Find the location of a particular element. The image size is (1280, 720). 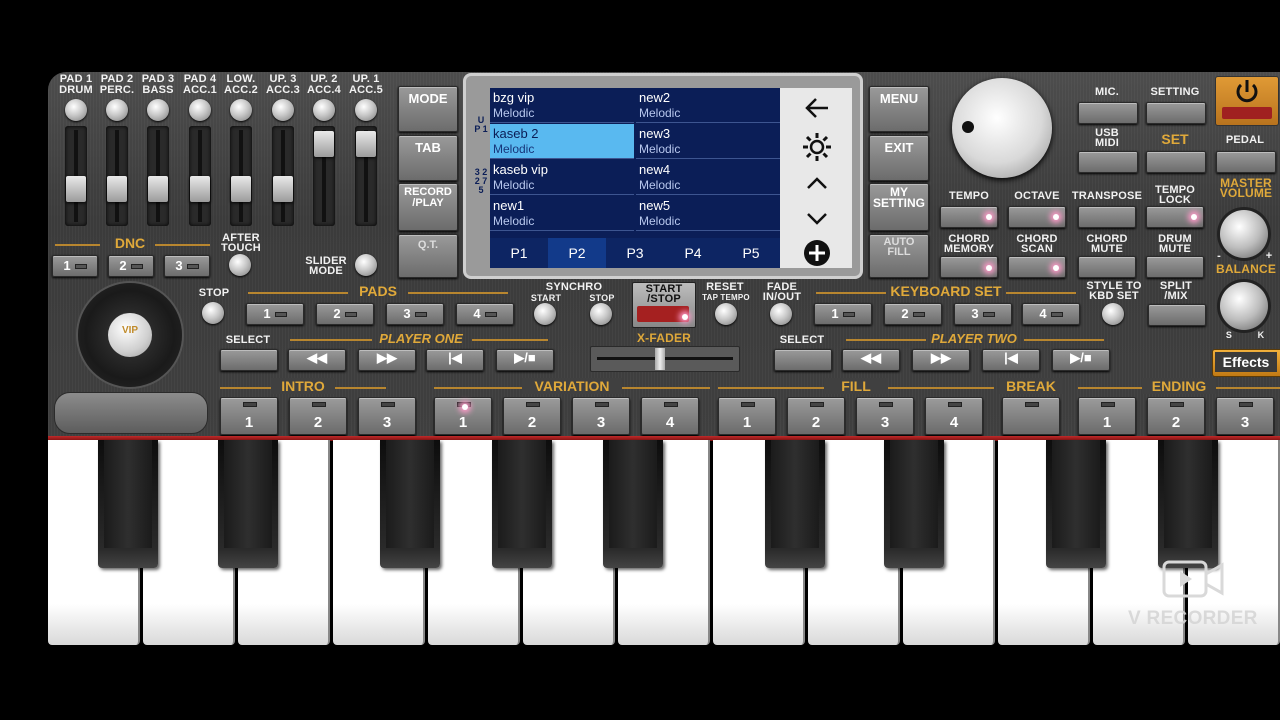

variation-button-4: 4 is located at coordinates (670, 416).